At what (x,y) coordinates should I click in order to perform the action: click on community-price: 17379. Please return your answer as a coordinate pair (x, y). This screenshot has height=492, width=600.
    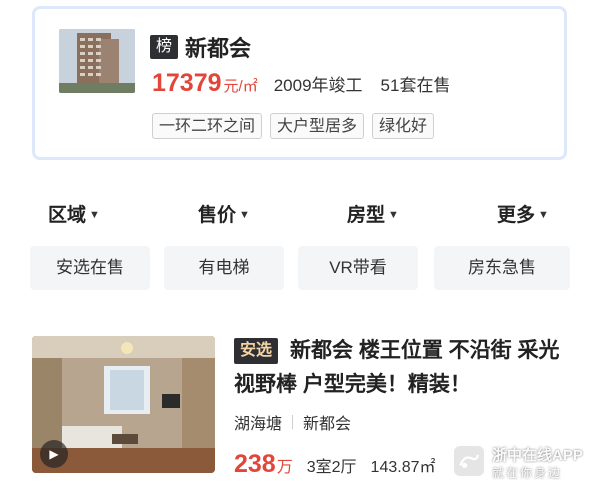
    Looking at the image, I should click on (187, 83).